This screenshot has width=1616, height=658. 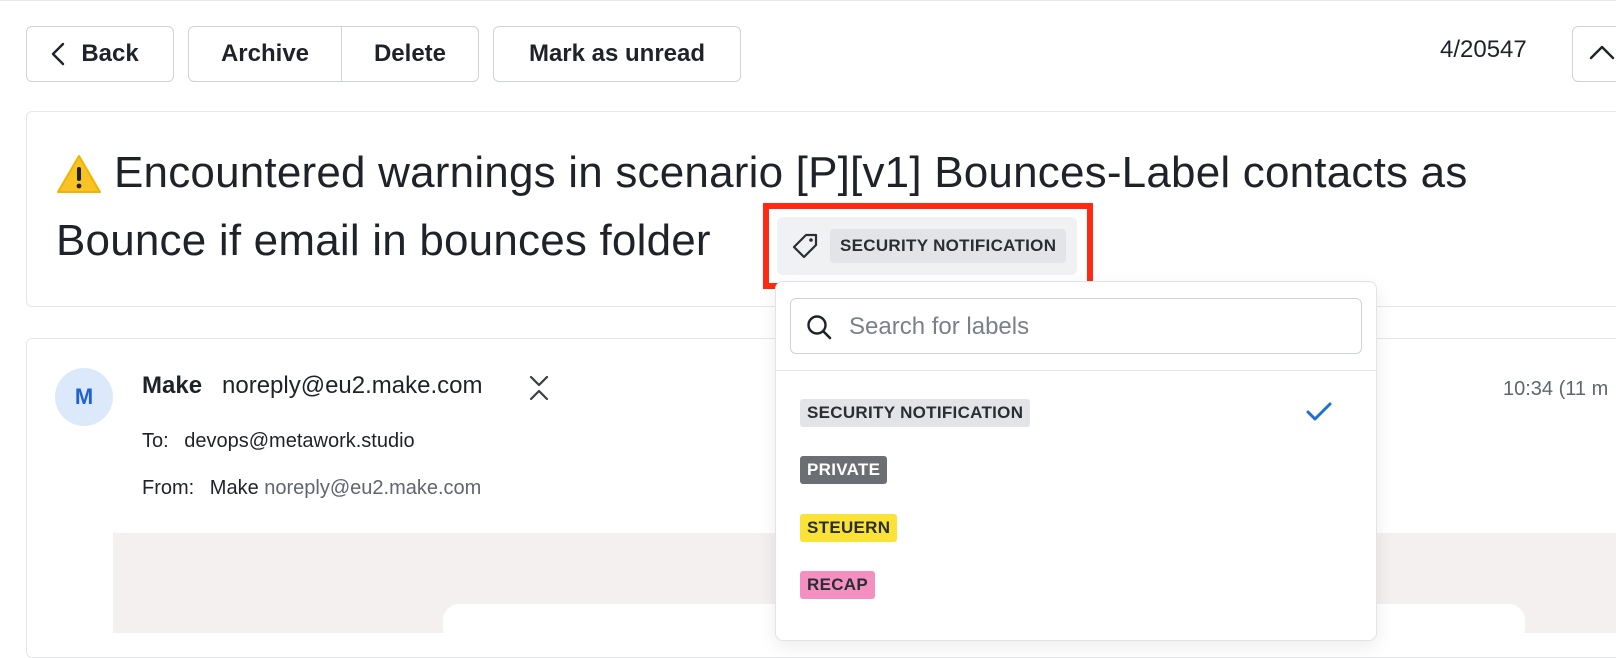 I want to click on label-search-input, so click(x=1094, y=327).